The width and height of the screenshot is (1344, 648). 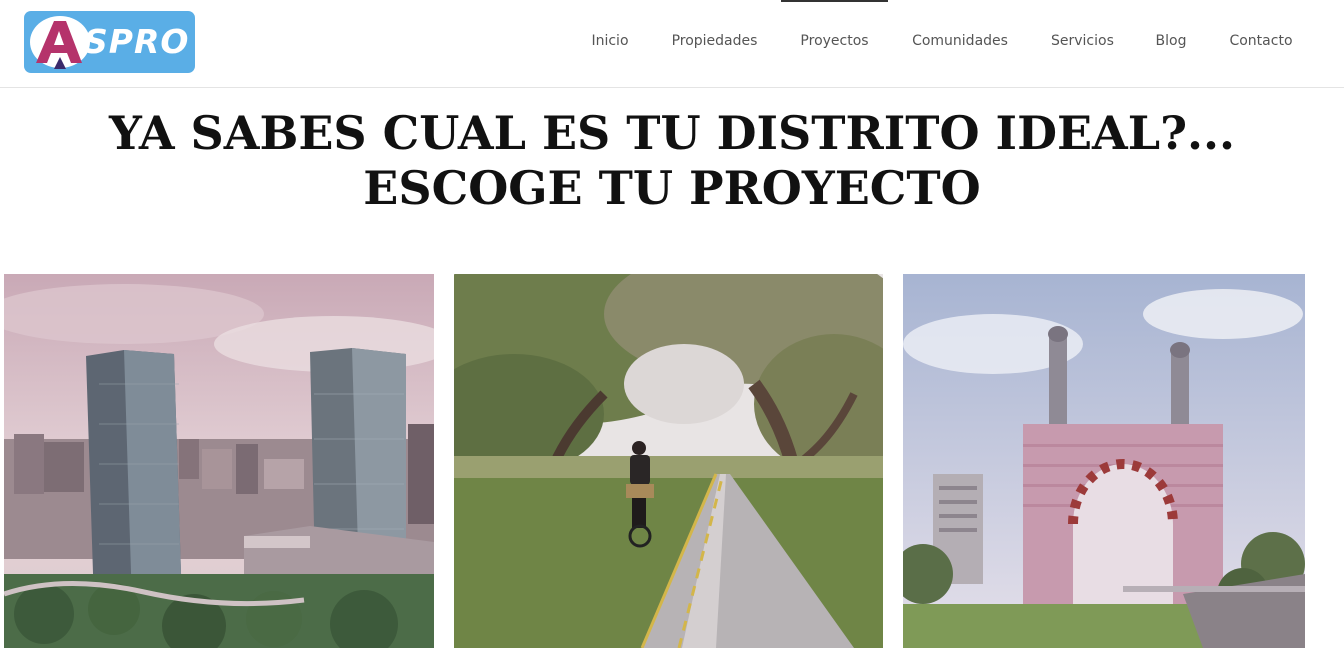 I want to click on headline-line-2: ESCOGE TU PROYECTO, so click(x=672, y=188).